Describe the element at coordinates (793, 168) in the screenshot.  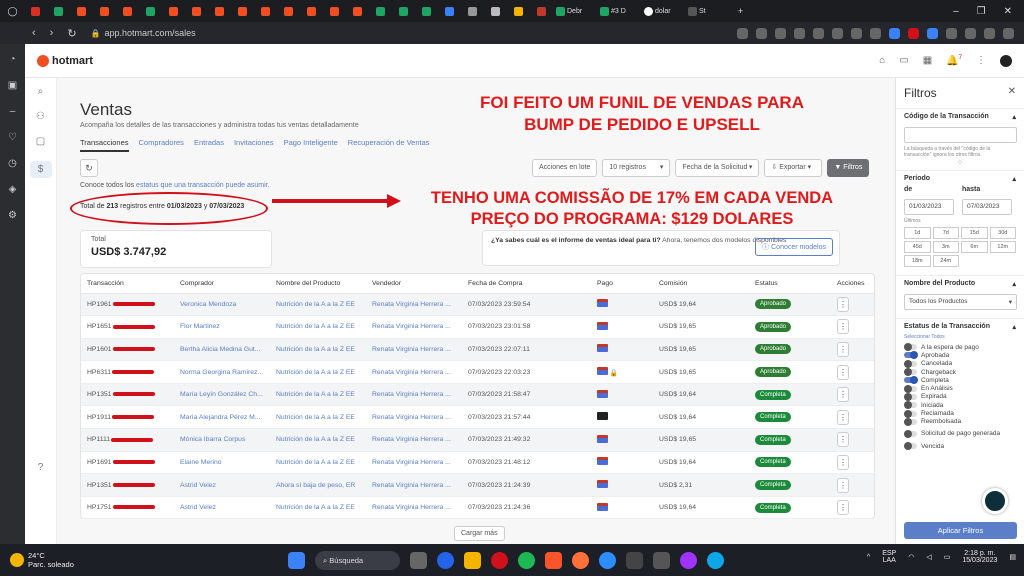
I see `export-button: ⇩ Exportar ▾` at that location.